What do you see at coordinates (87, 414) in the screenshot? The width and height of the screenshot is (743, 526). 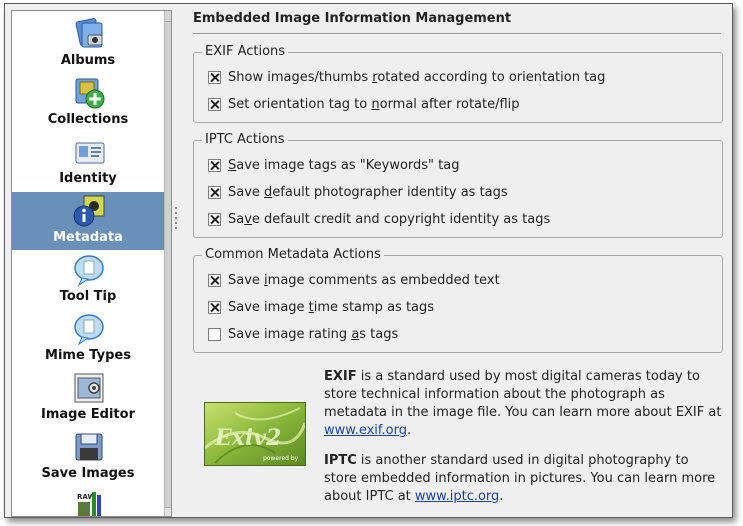 I see `sidebar-item-label: Image Editor` at bounding box center [87, 414].